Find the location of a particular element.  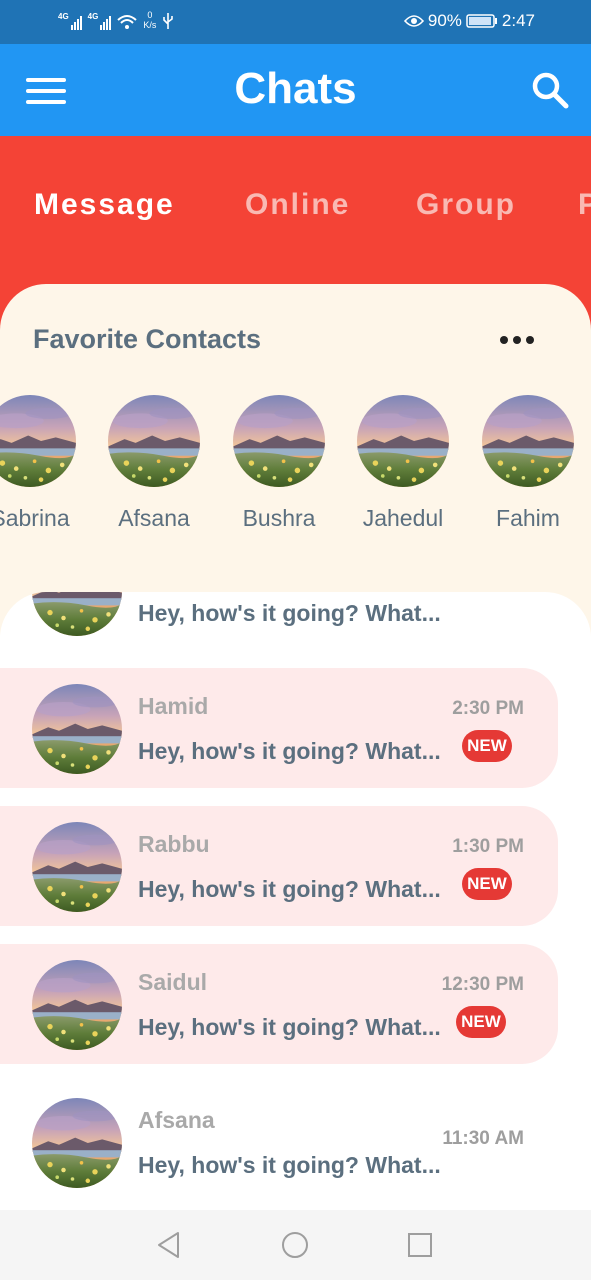

app-bar: Chats is located at coordinates (295, 90).